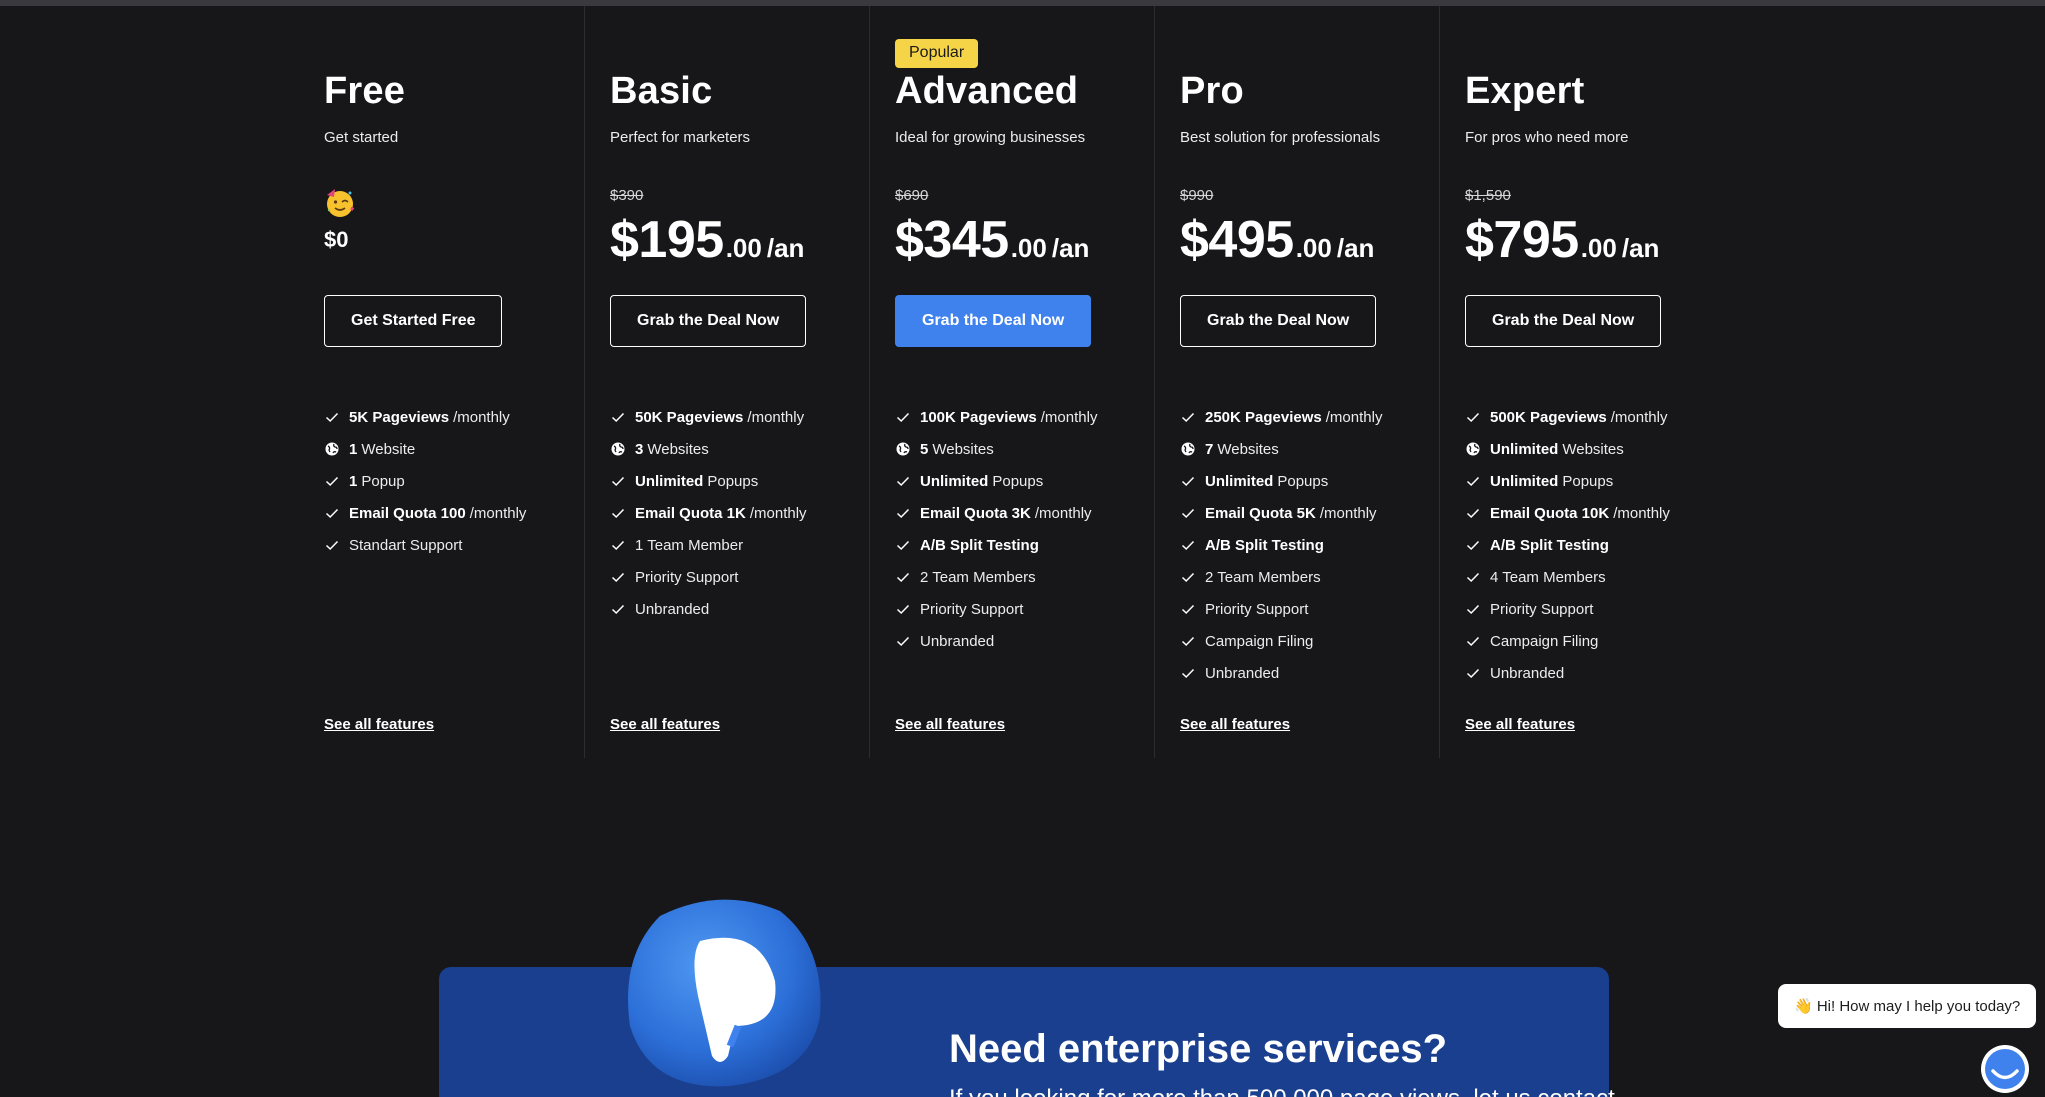 The height and width of the screenshot is (1097, 2045). What do you see at coordinates (1209, 449) in the screenshot?
I see `feature-highlight: 7` at bounding box center [1209, 449].